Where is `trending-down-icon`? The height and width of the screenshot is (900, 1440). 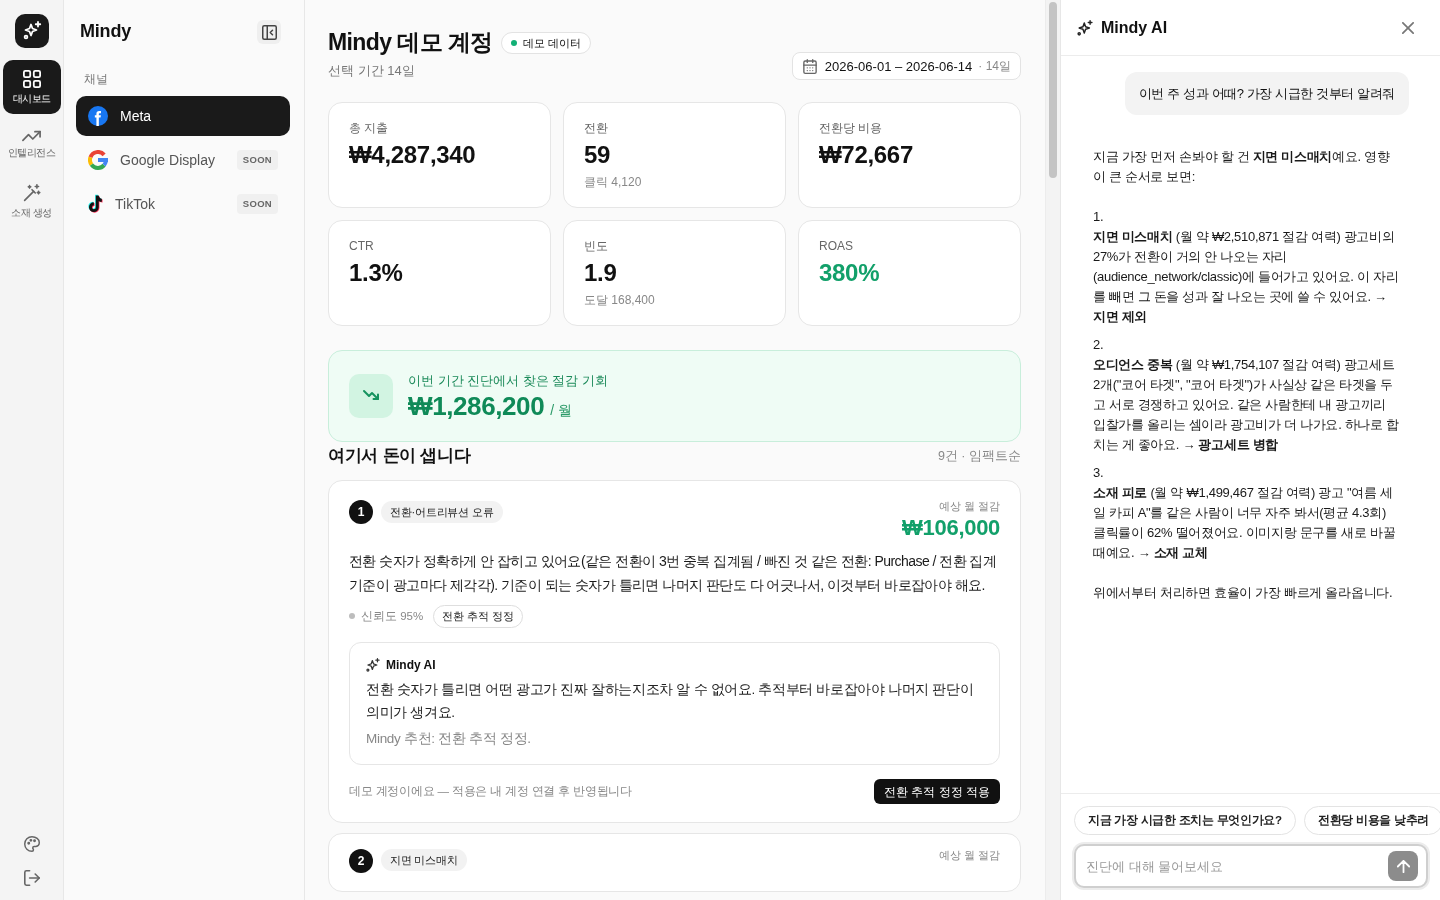
trending-down-icon is located at coordinates (371, 396).